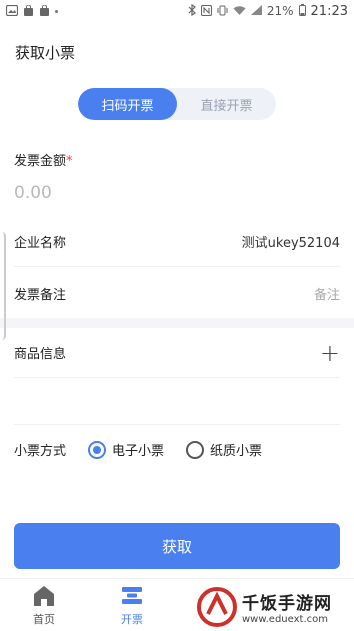  What do you see at coordinates (177, 449) in the screenshot?
I see `receipt-method-row: 小票方式 电子小票 纸质小票` at bounding box center [177, 449].